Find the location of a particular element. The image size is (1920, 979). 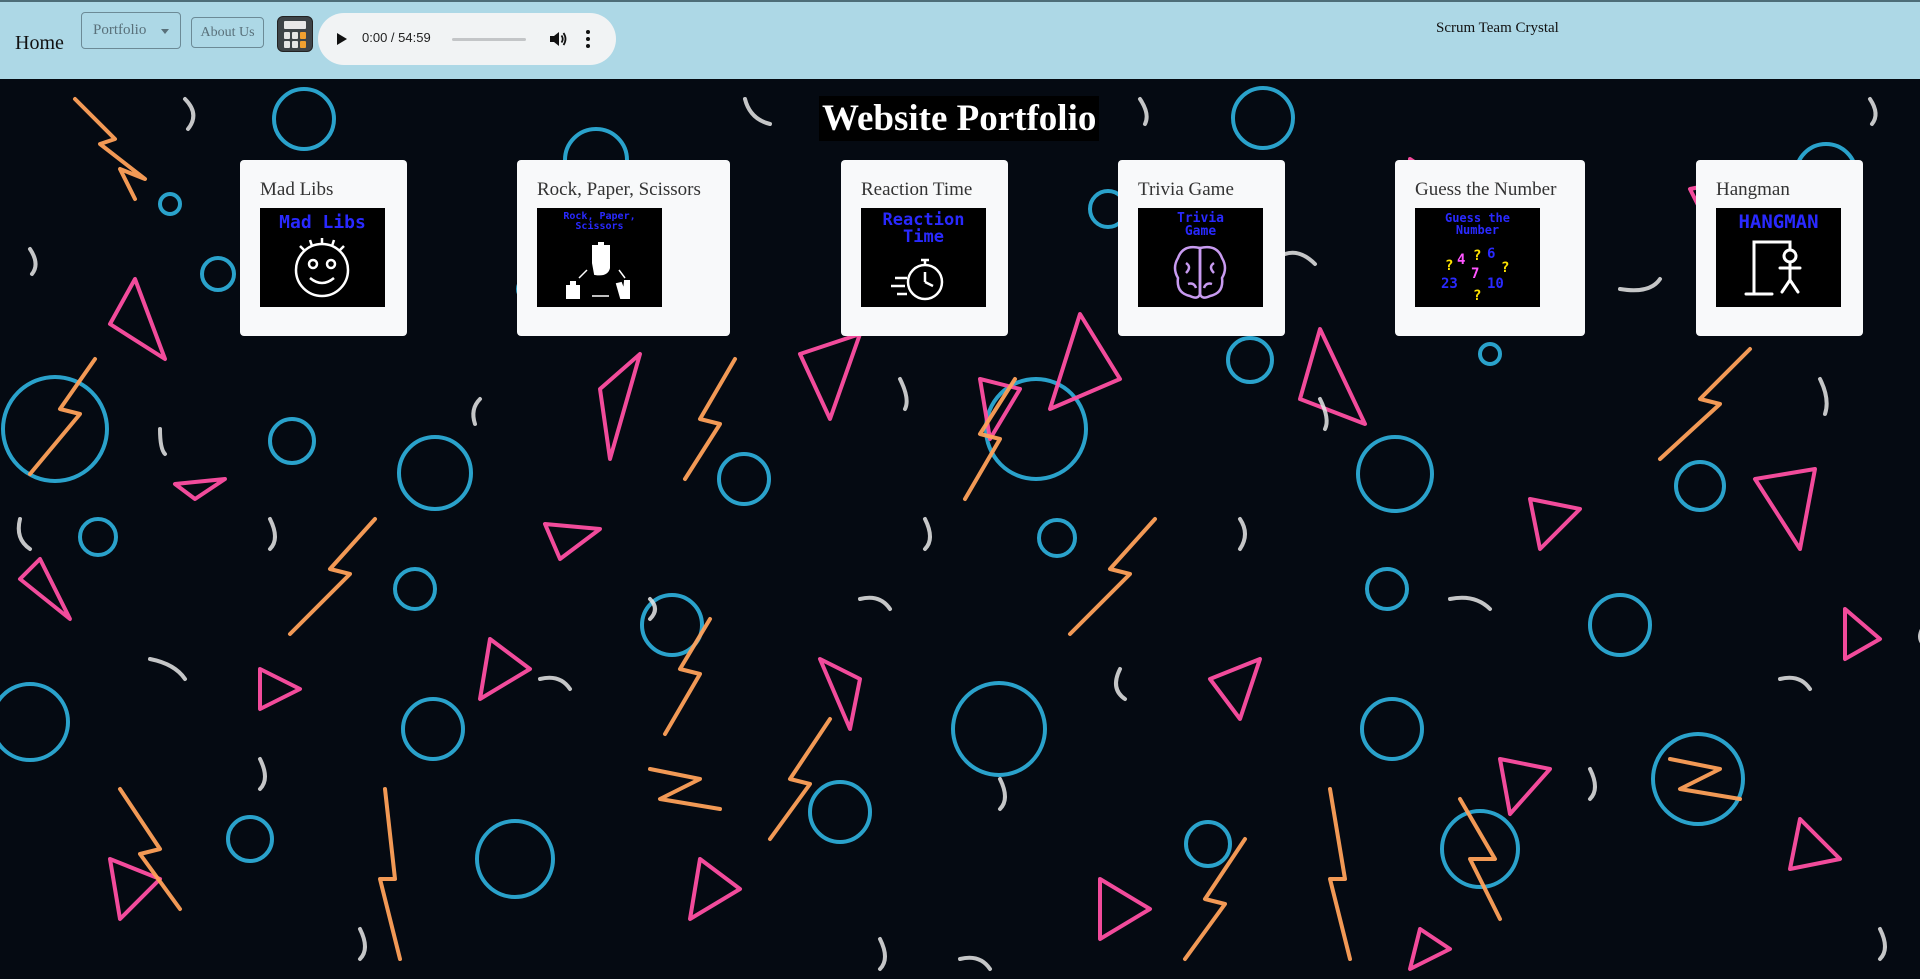

svg-text: 10 is located at coordinates (1495, 284).